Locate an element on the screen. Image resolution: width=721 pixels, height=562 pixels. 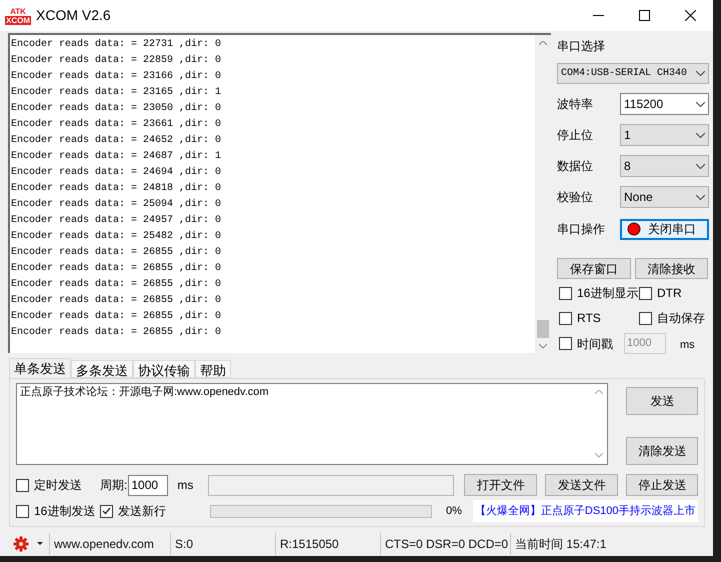
stop-send-button: 停止发送 is located at coordinates (662, 485).